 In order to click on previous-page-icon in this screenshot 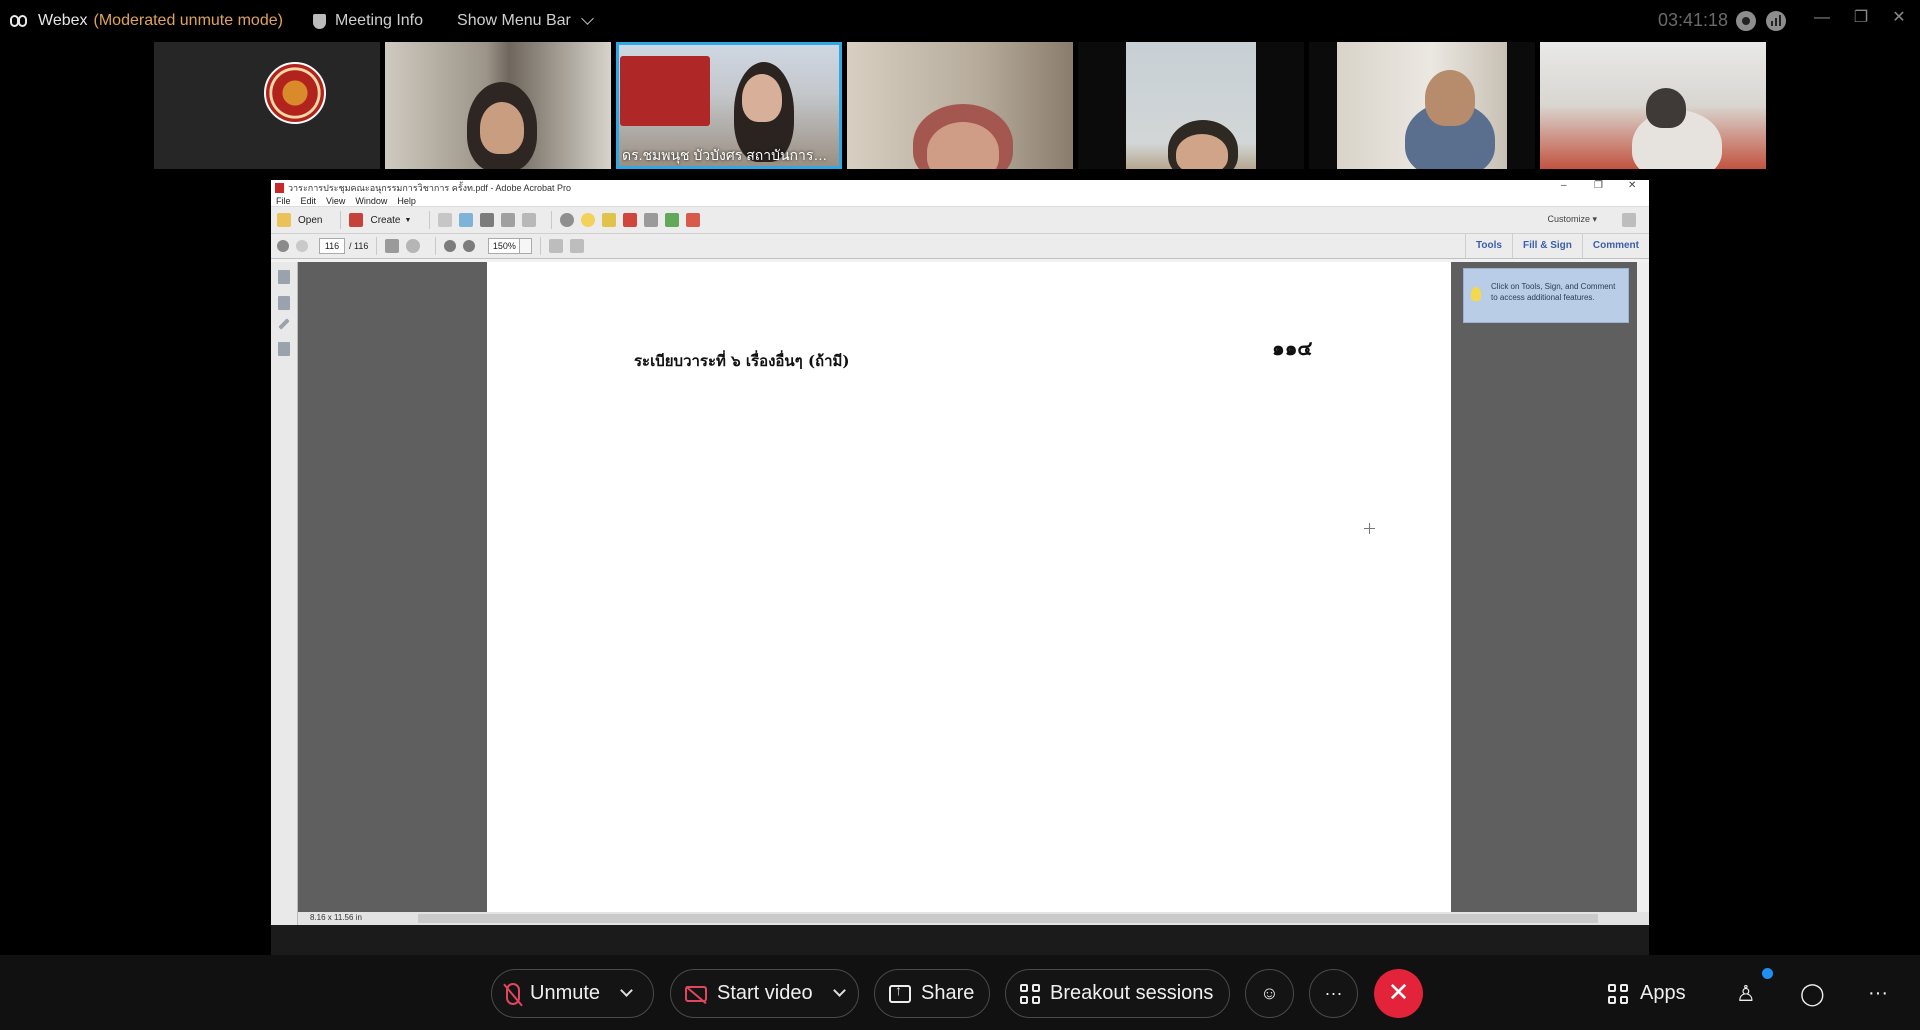, I will do `click(283, 246)`.